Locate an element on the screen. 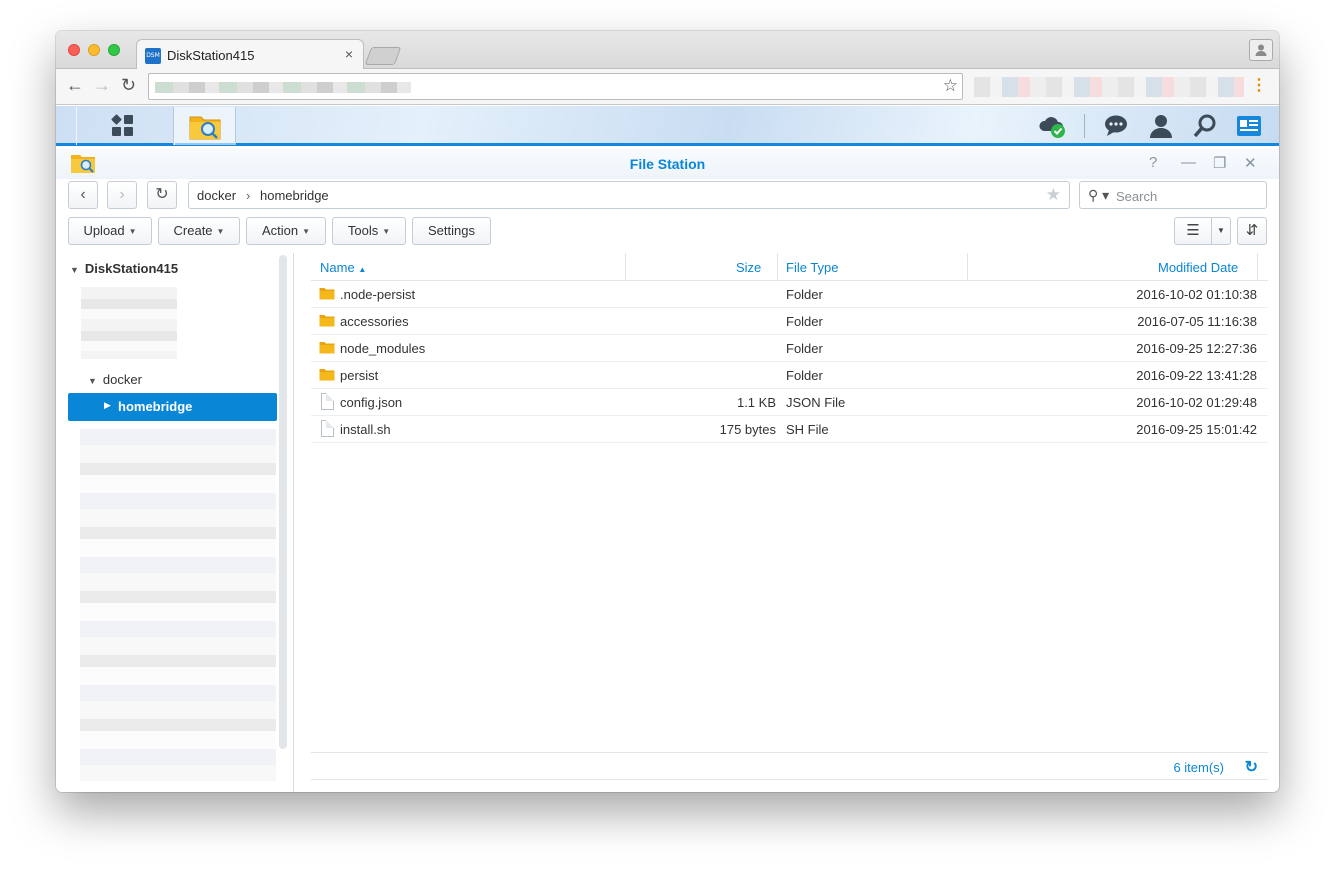 The width and height of the screenshot is (1335, 872). search-icon is located at coordinates (1205, 126).